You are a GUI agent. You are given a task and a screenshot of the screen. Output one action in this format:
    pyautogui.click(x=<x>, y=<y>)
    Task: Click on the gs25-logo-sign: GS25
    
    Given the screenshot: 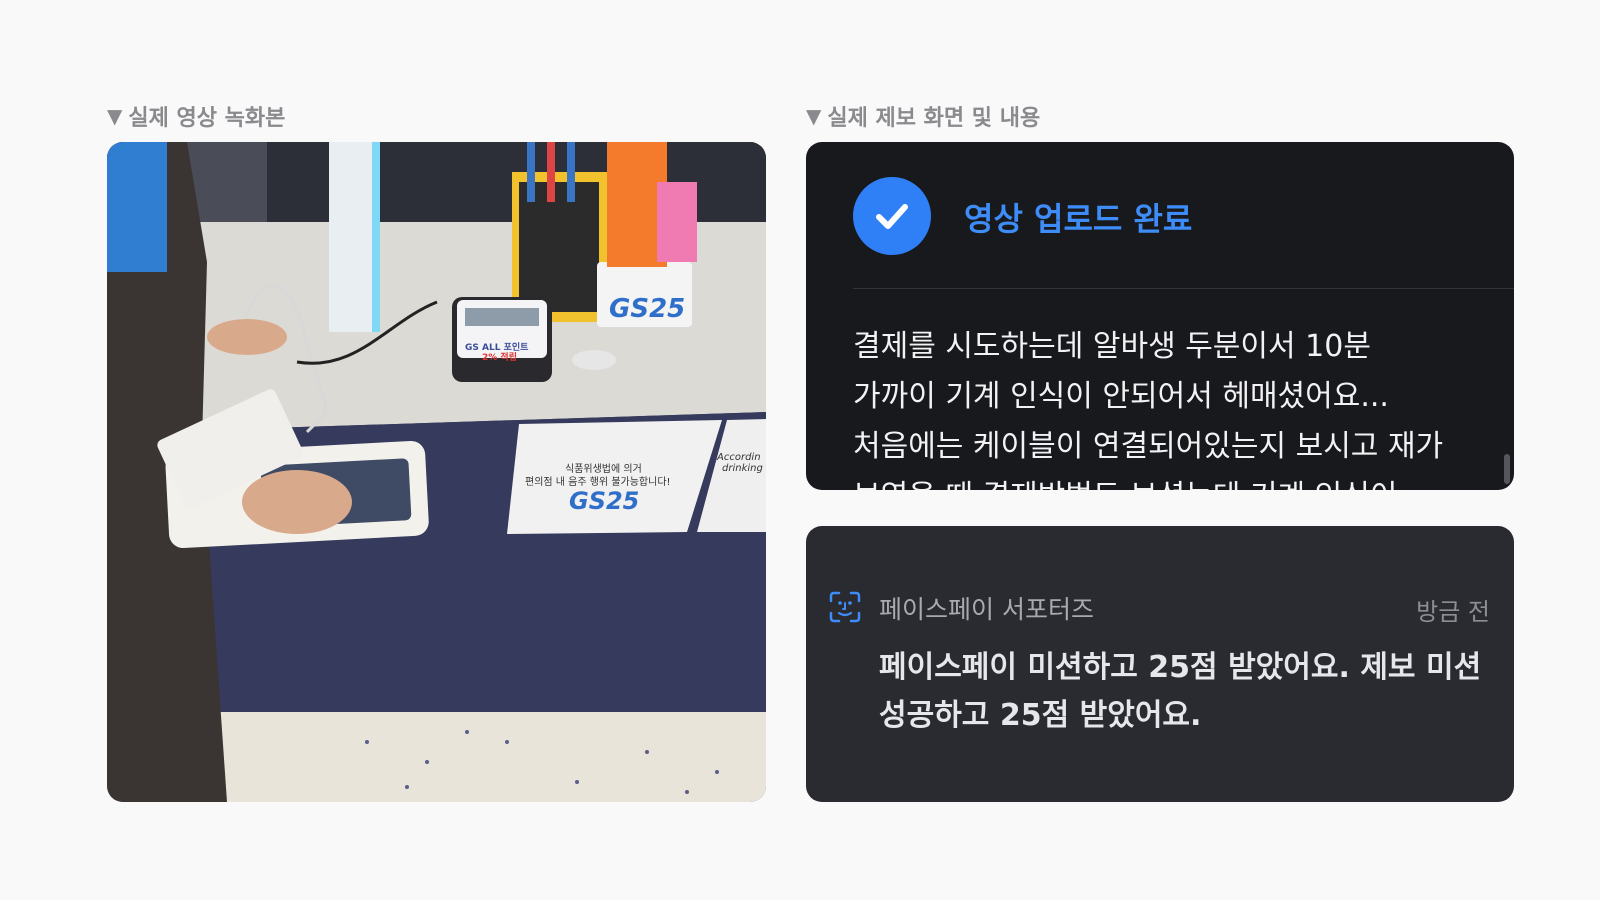 What is the action you would take?
    pyautogui.click(x=604, y=501)
    